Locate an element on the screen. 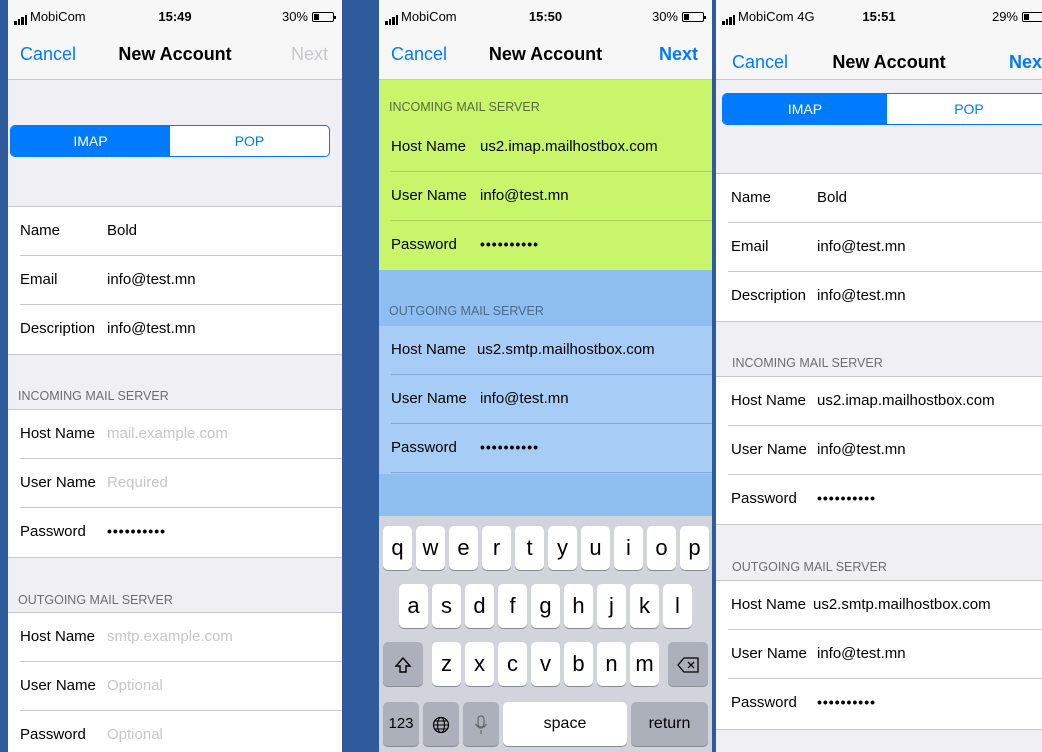  key-t: t is located at coordinates (529, 548).